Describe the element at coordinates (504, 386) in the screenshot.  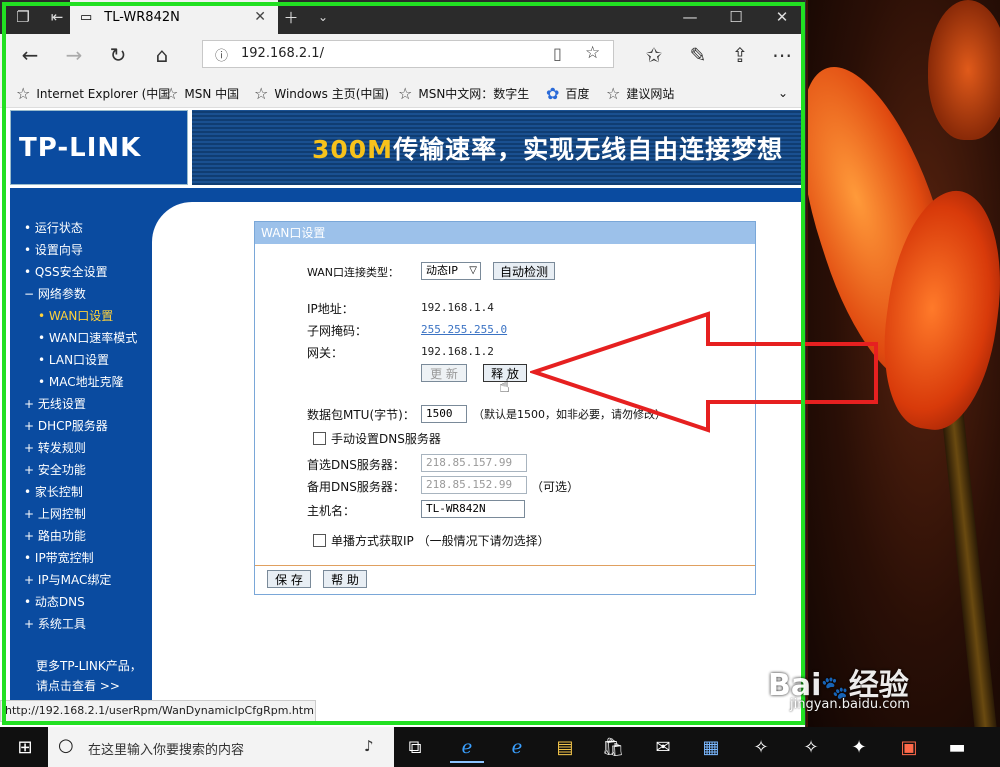
I see `cursor-pointer-icon: ☝` at that location.